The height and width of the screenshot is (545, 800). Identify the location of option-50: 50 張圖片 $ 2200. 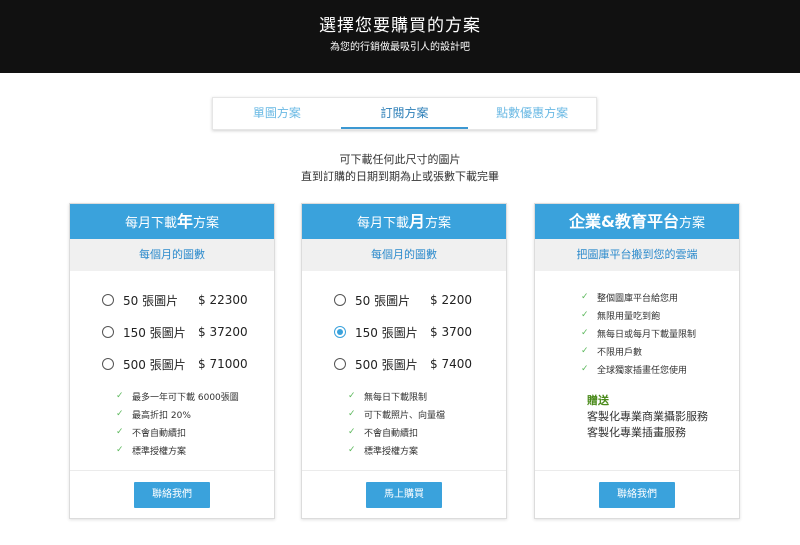
(403, 300).